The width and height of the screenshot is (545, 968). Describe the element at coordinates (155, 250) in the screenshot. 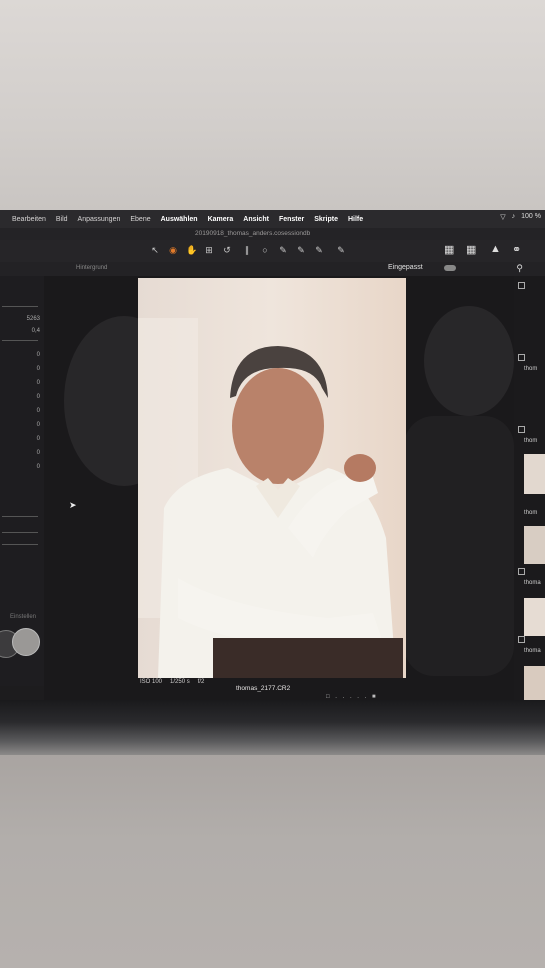

I see `pointer-tool-icon: ↖` at that location.